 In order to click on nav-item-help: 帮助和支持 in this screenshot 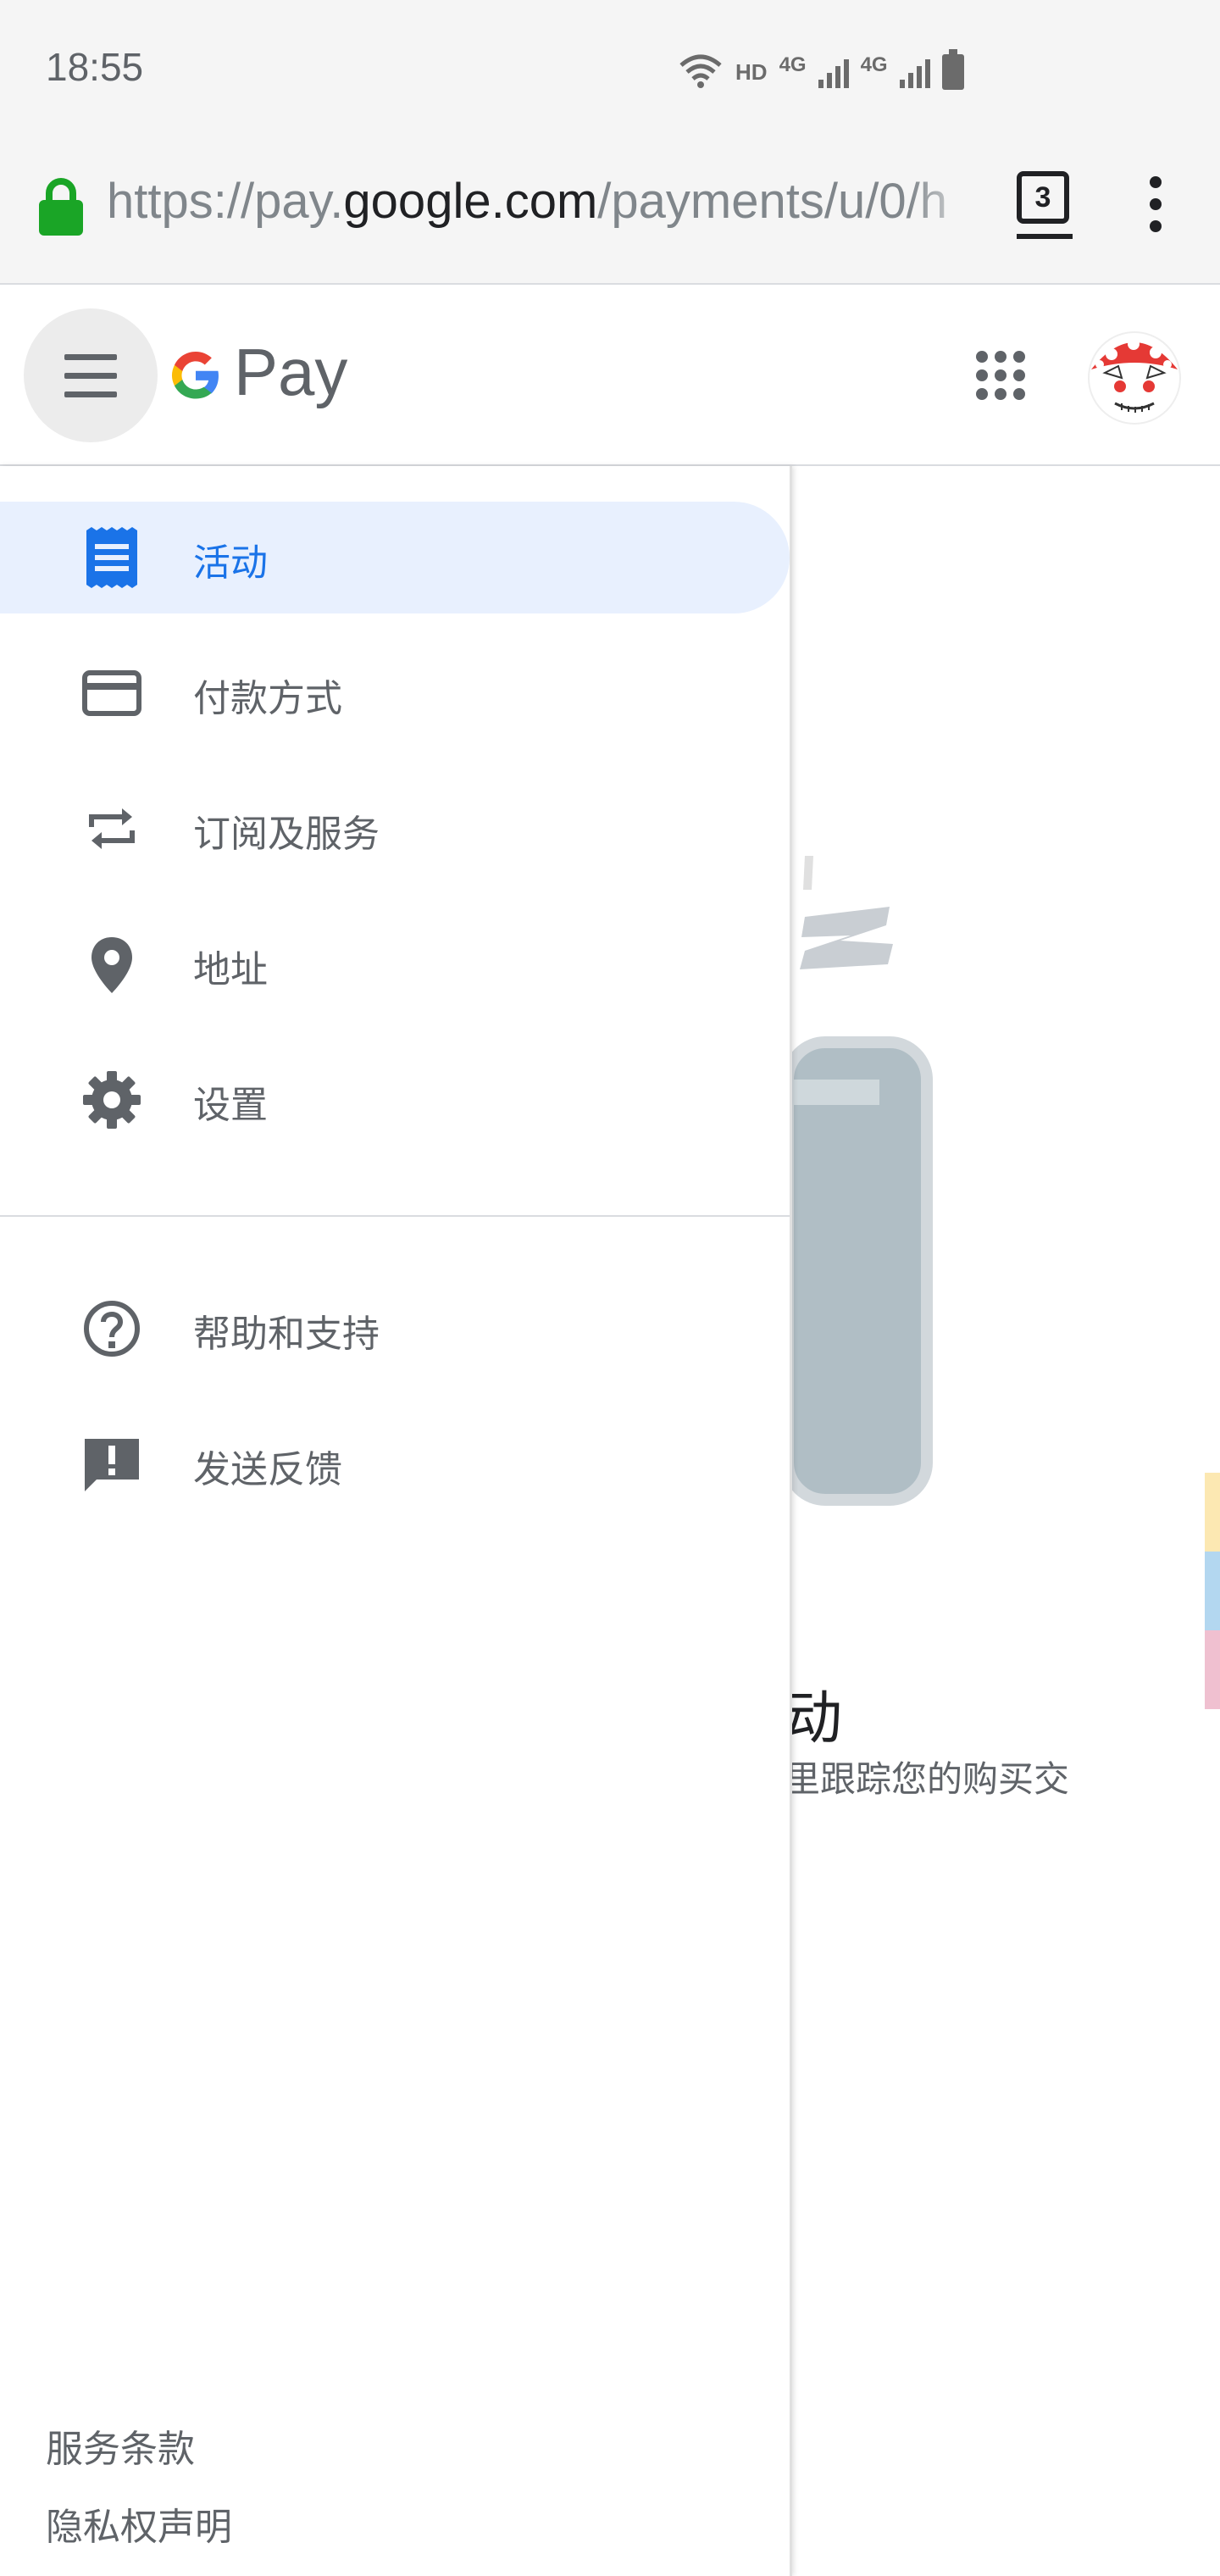, I will do `click(395, 1329)`.